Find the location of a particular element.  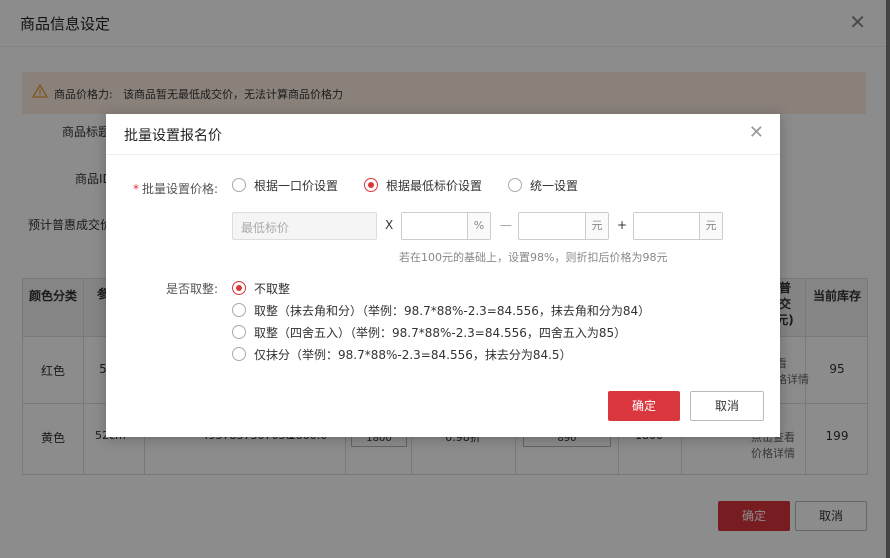

minus-amount-input: 元 is located at coordinates (563, 226).